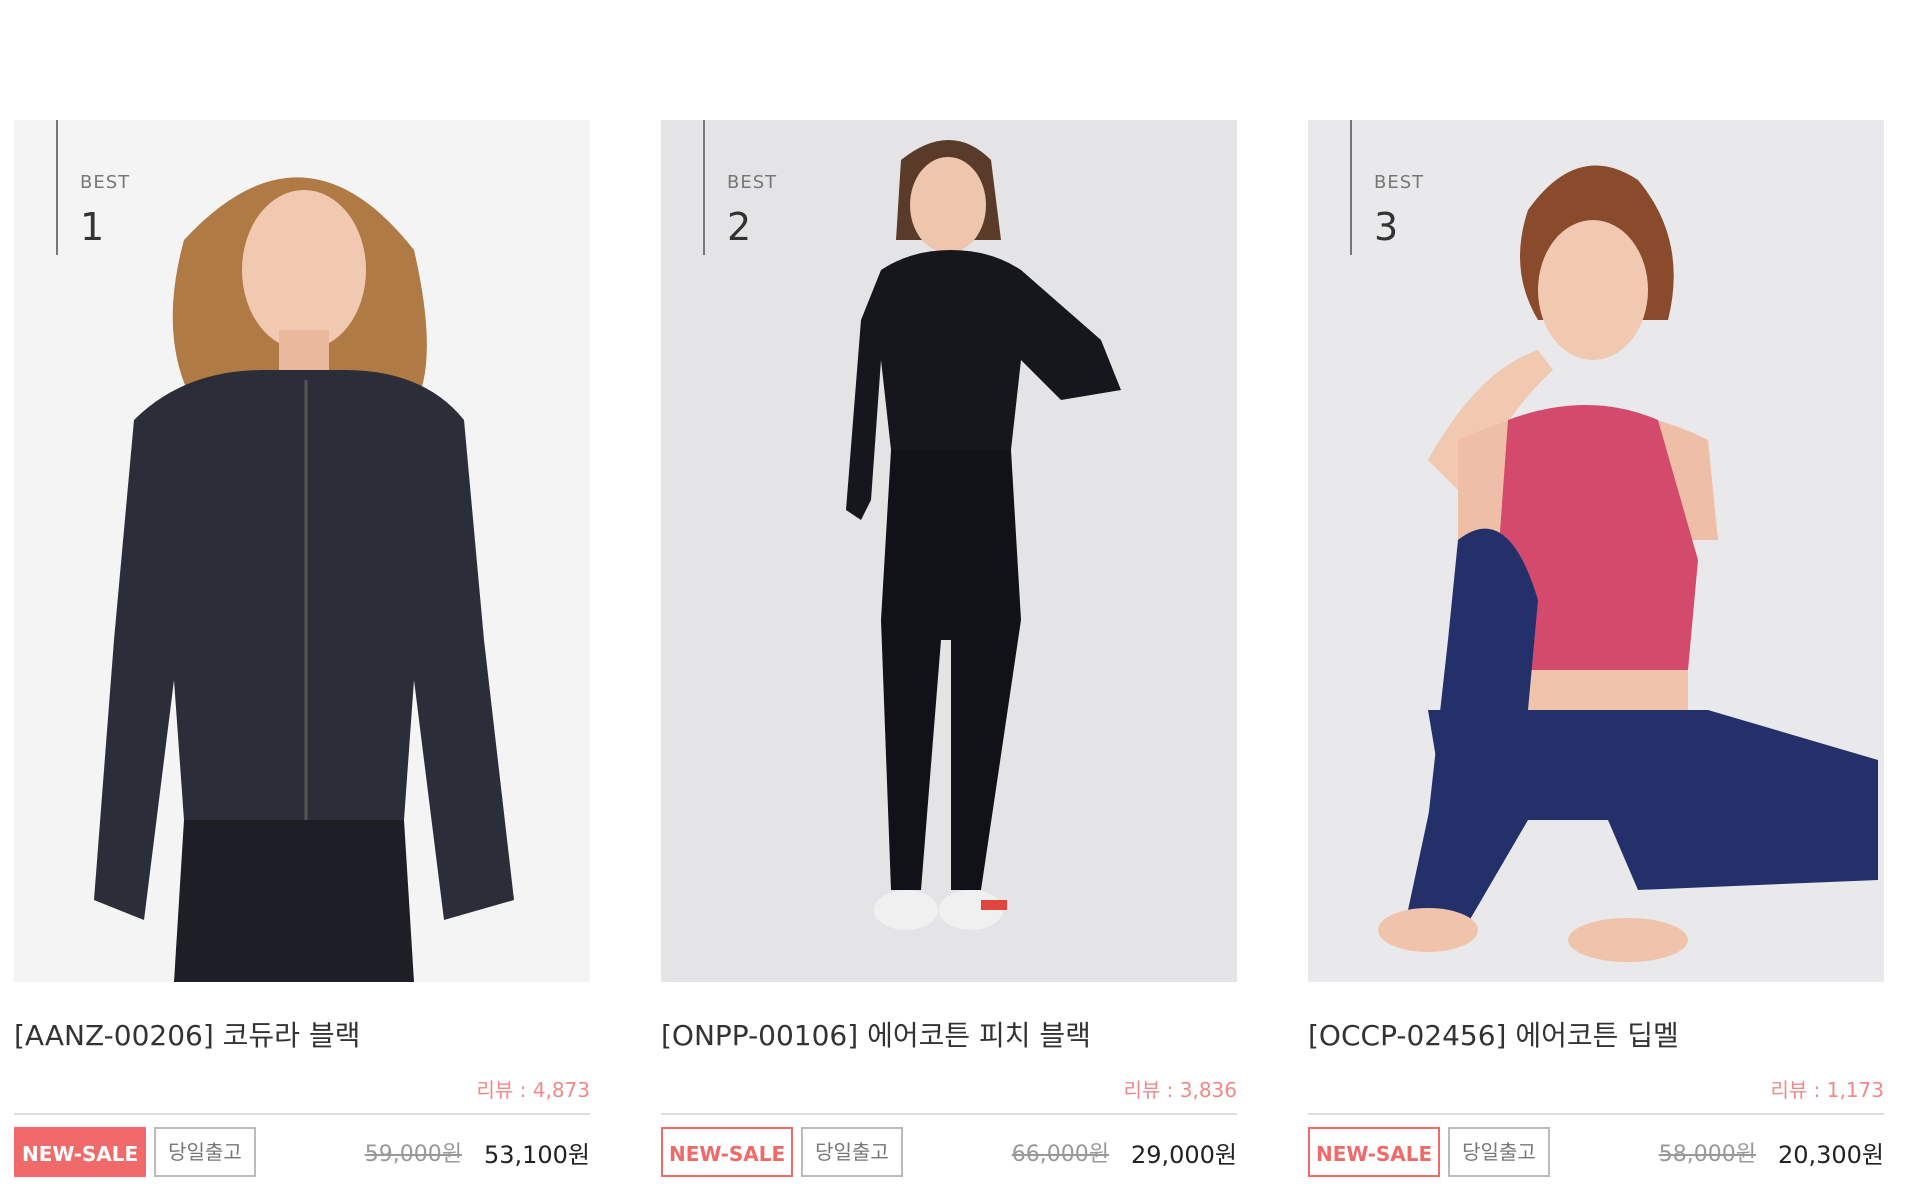  Describe the element at coordinates (413, 1154) in the screenshot. I see `original-price: 59,000원` at that location.